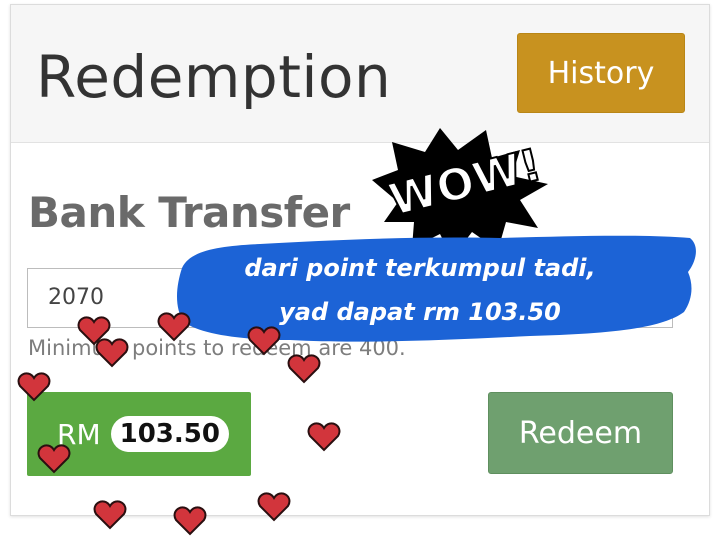 This screenshot has height=540, width=720. What do you see at coordinates (214, 77) in the screenshot?
I see `page-title: Redemption` at bounding box center [214, 77].